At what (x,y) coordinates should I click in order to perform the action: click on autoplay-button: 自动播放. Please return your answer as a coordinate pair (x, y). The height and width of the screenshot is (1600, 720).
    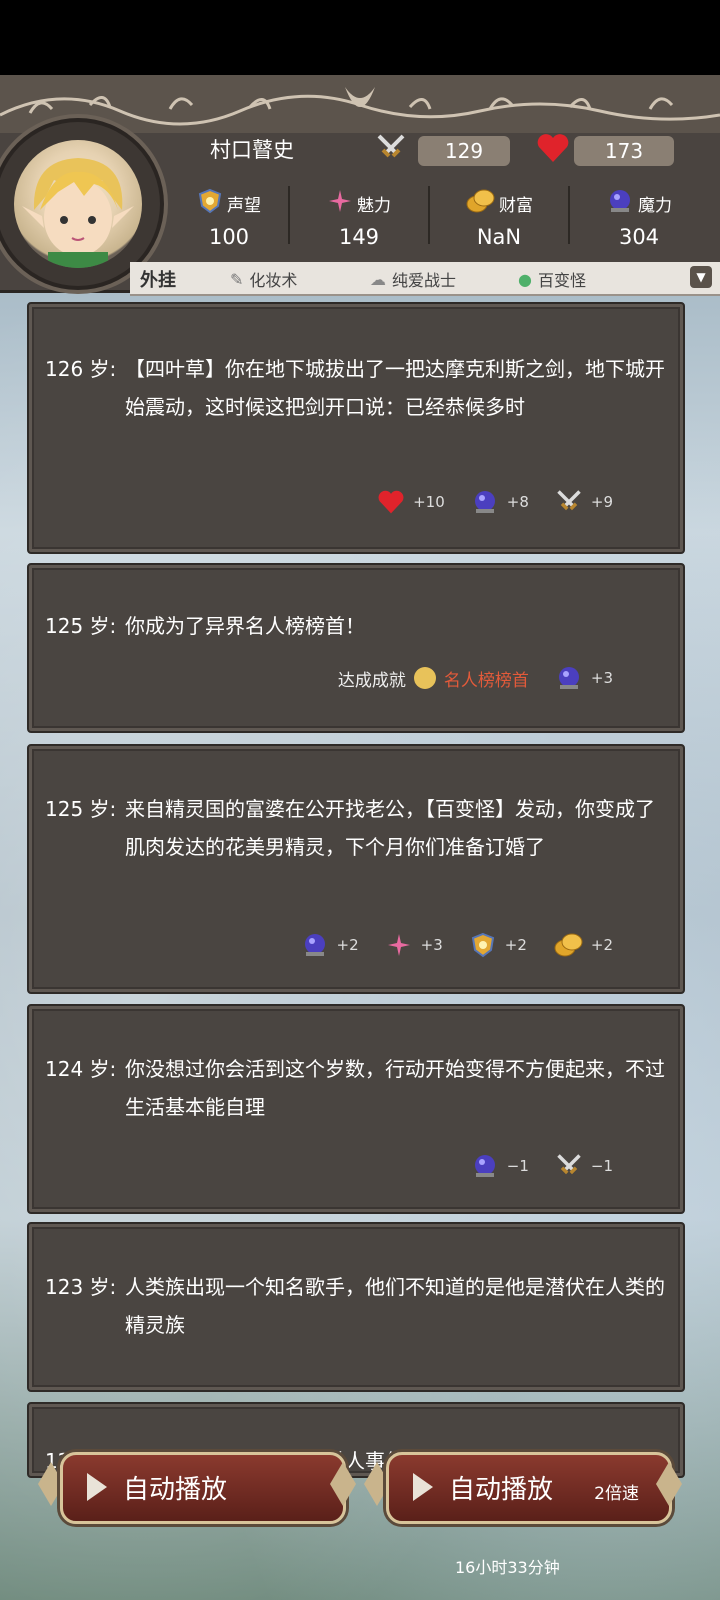
    Looking at the image, I should click on (203, 1488).